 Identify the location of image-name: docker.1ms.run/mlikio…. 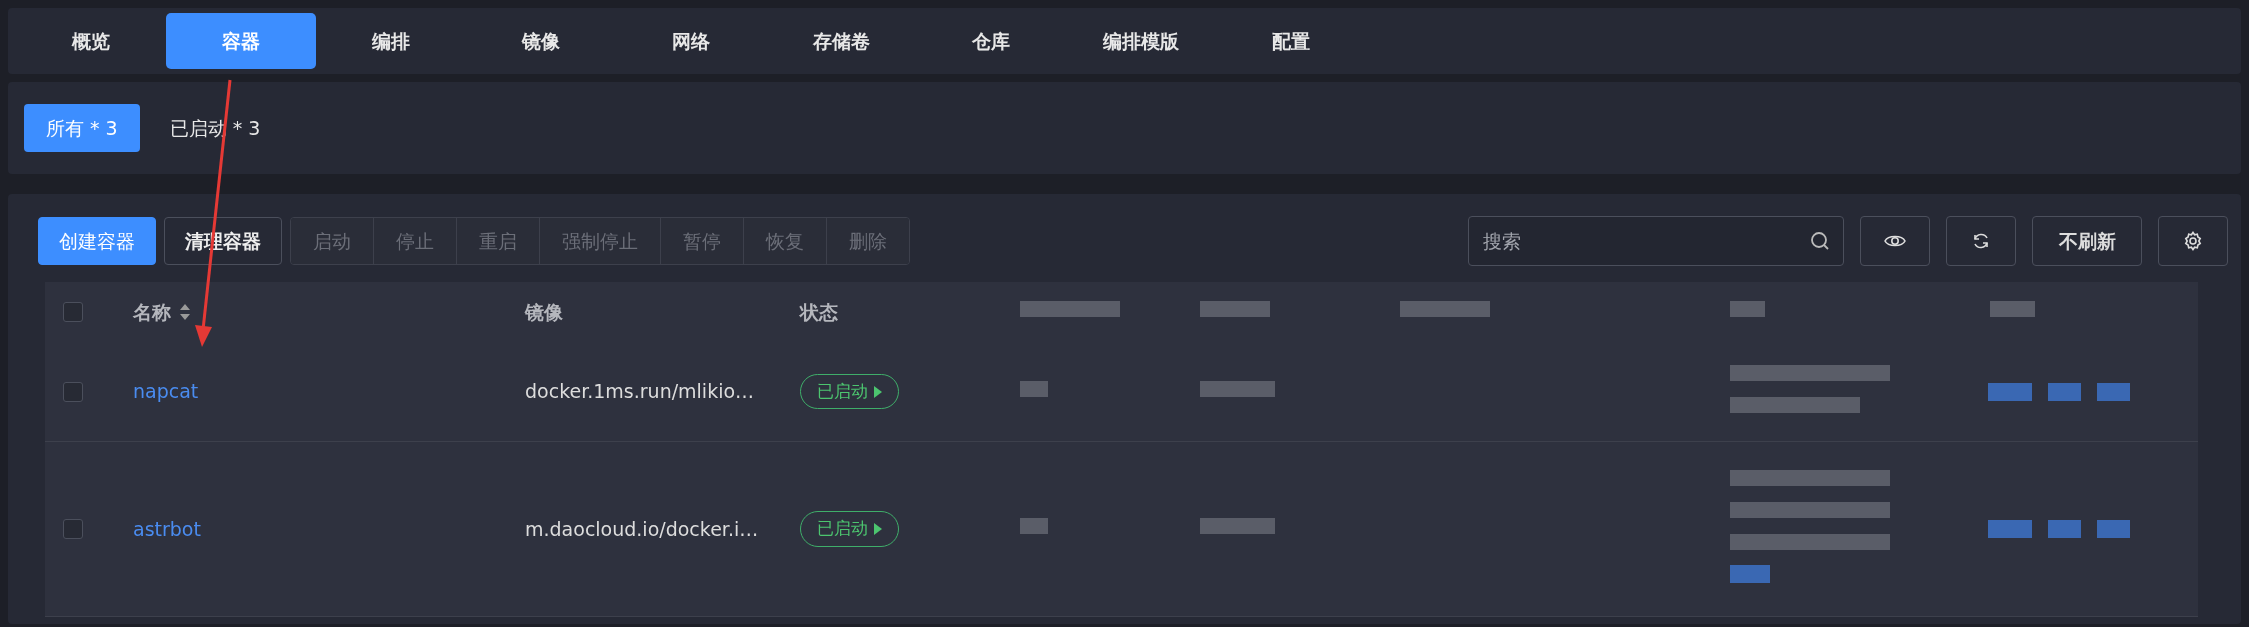
(640, 391).